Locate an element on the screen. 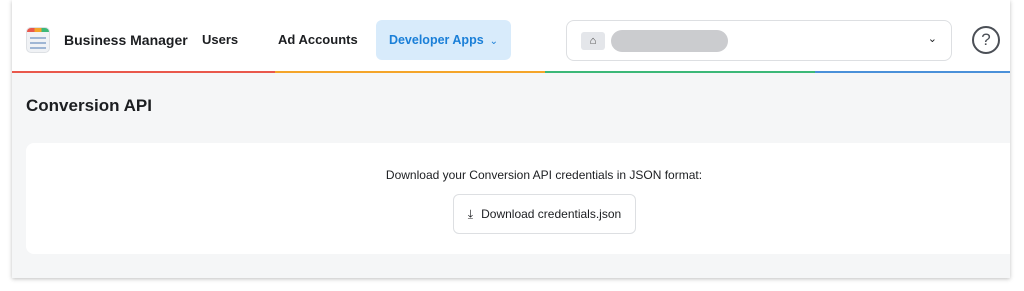 The width and height of the screenshot is (1024, 291). brand: Business Manager is located at coordinates (107, 40).